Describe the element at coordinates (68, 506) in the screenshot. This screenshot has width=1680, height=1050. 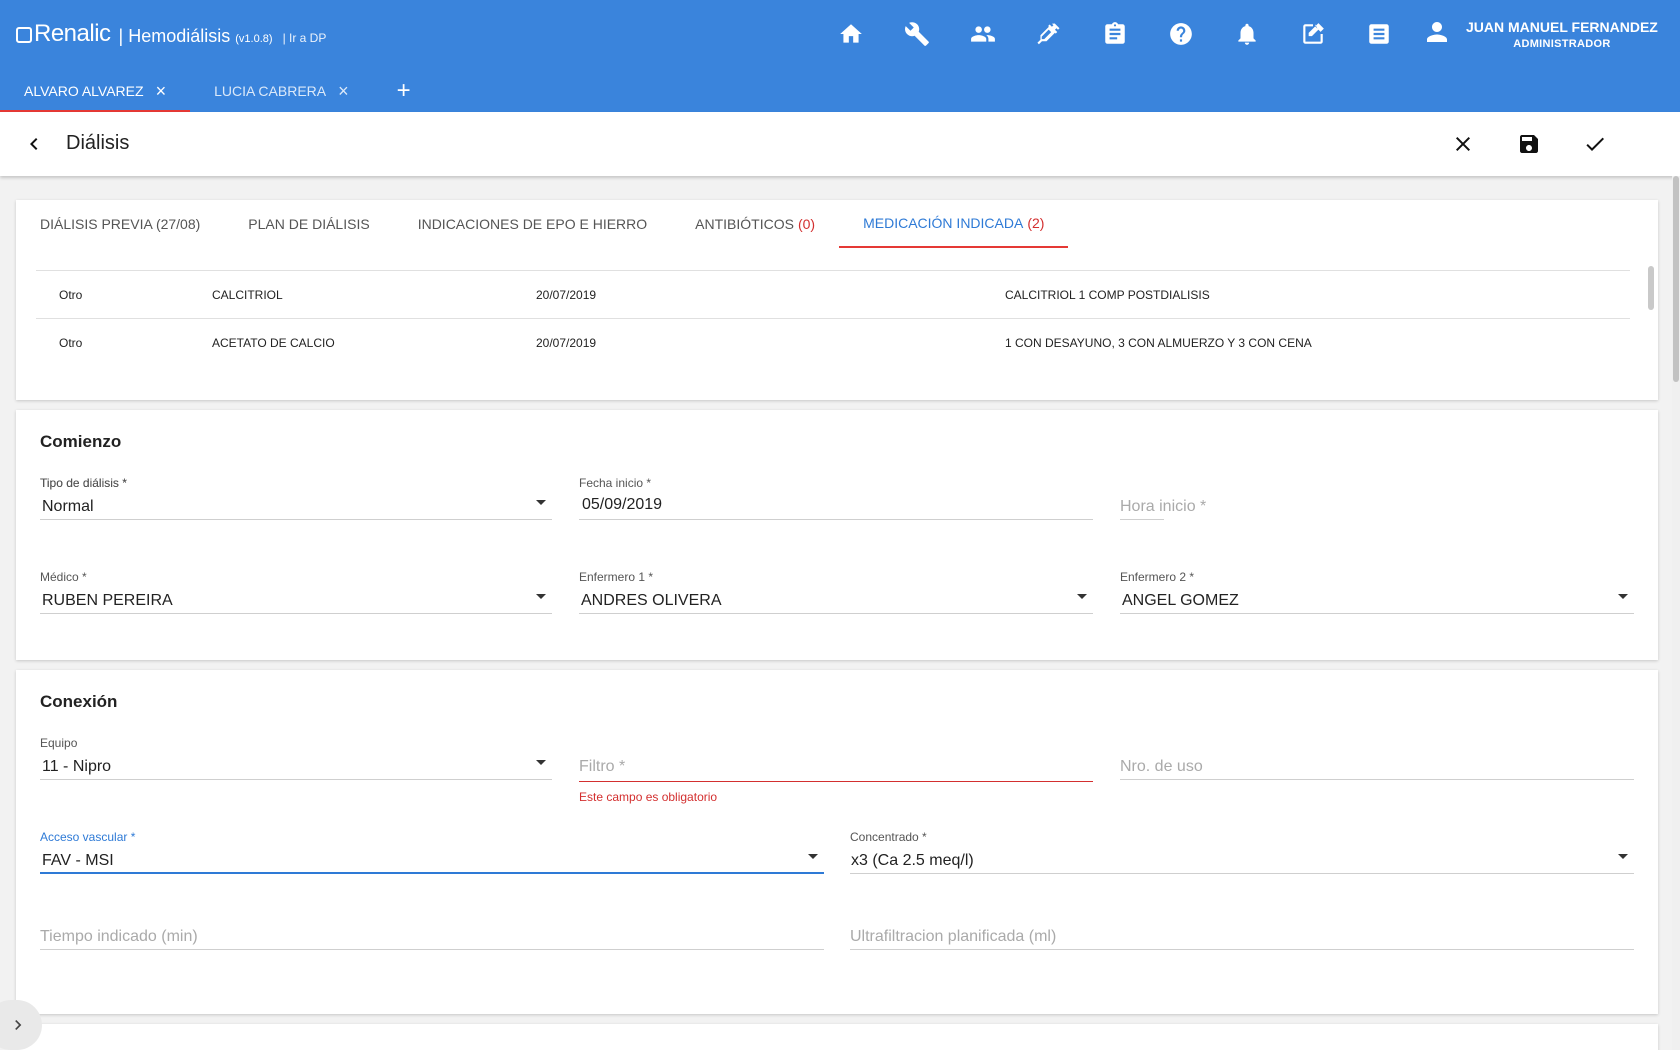
I see `tipo-dialisis-value: Normal` at that location.